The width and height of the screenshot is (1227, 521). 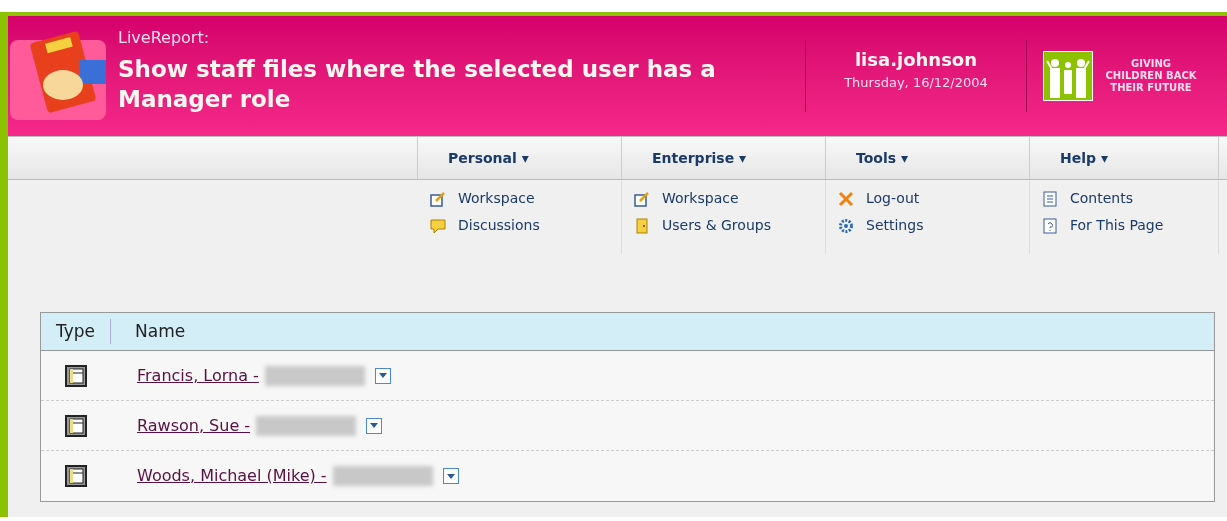 I want to click on menu-tab: Enterprise ▾, so click(x=724, y=158).